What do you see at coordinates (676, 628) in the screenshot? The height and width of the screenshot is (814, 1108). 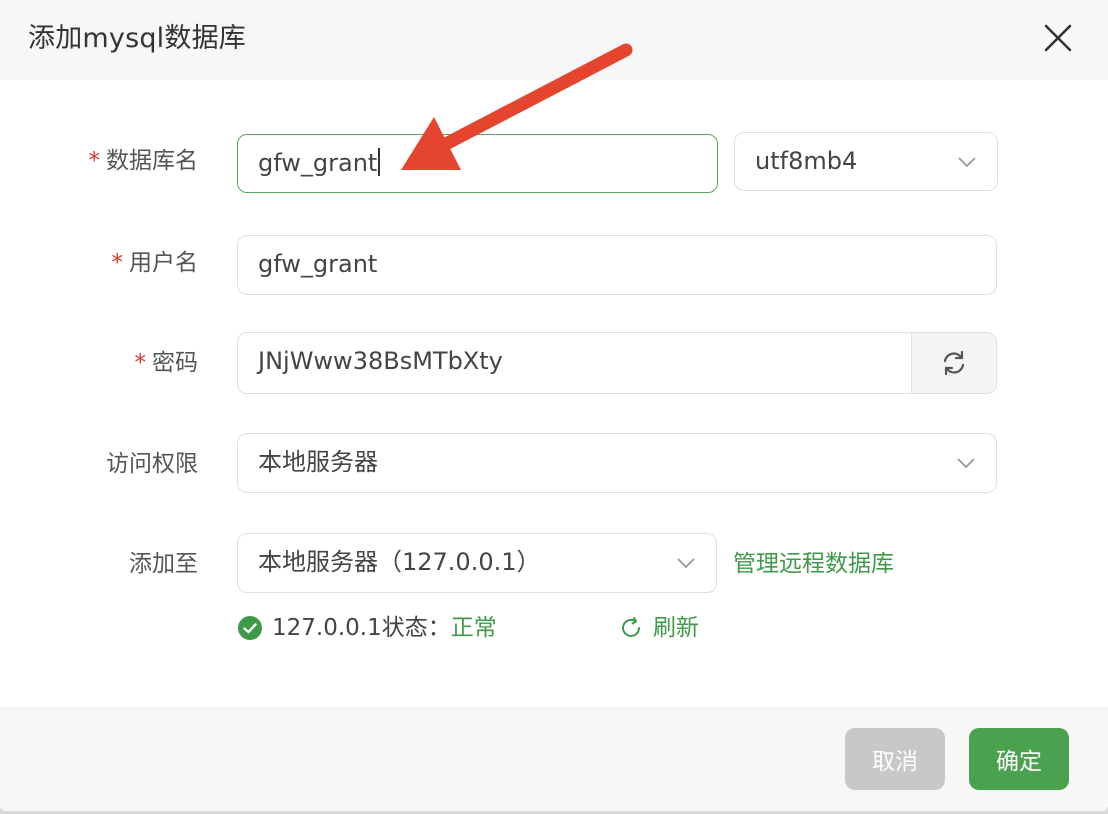 I see `refresh-label: 刷新` at bounding box center [676, 628].